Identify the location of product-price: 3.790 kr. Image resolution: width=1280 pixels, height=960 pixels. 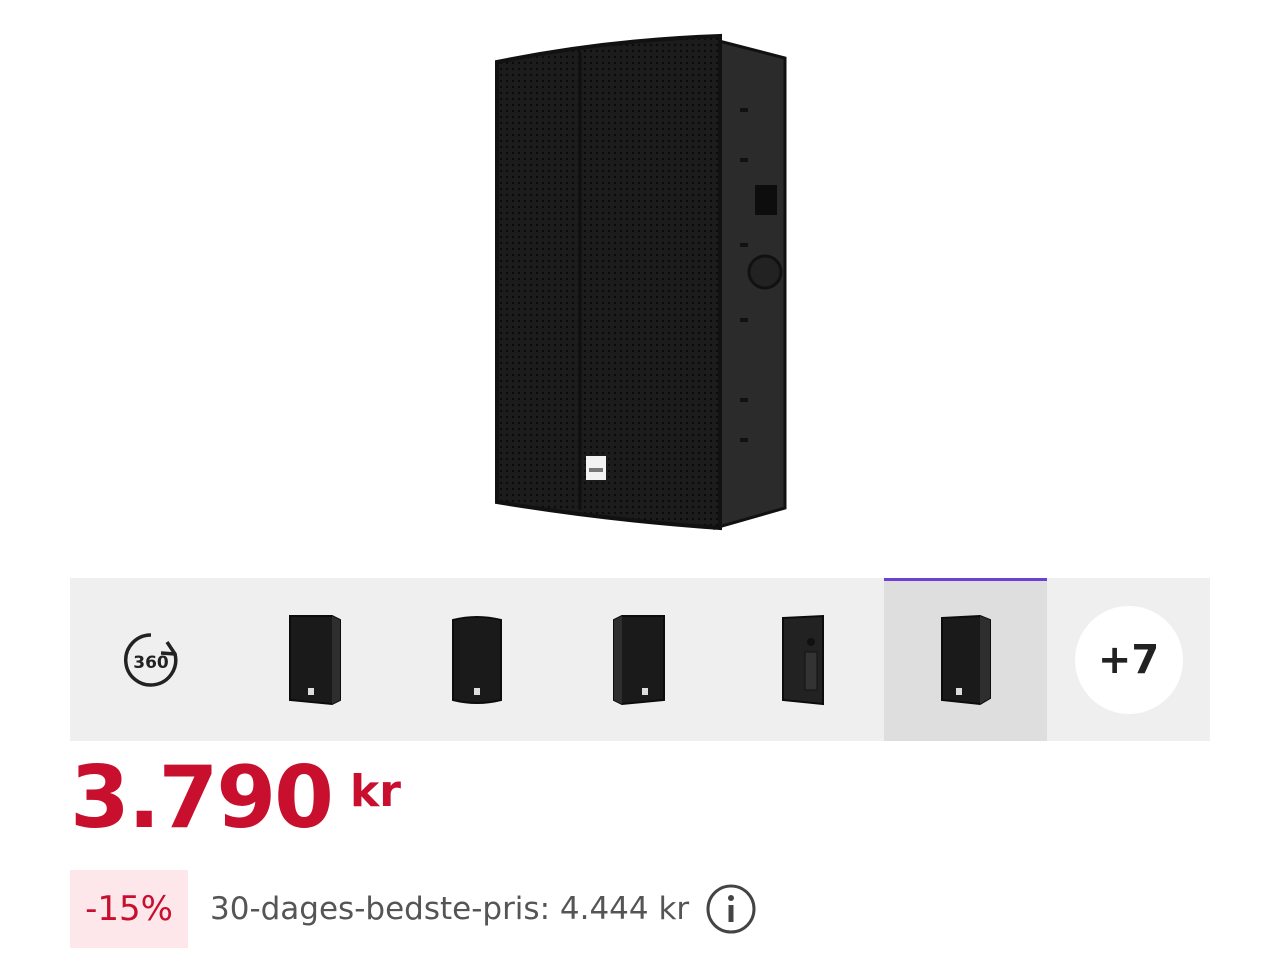
(235, 798).